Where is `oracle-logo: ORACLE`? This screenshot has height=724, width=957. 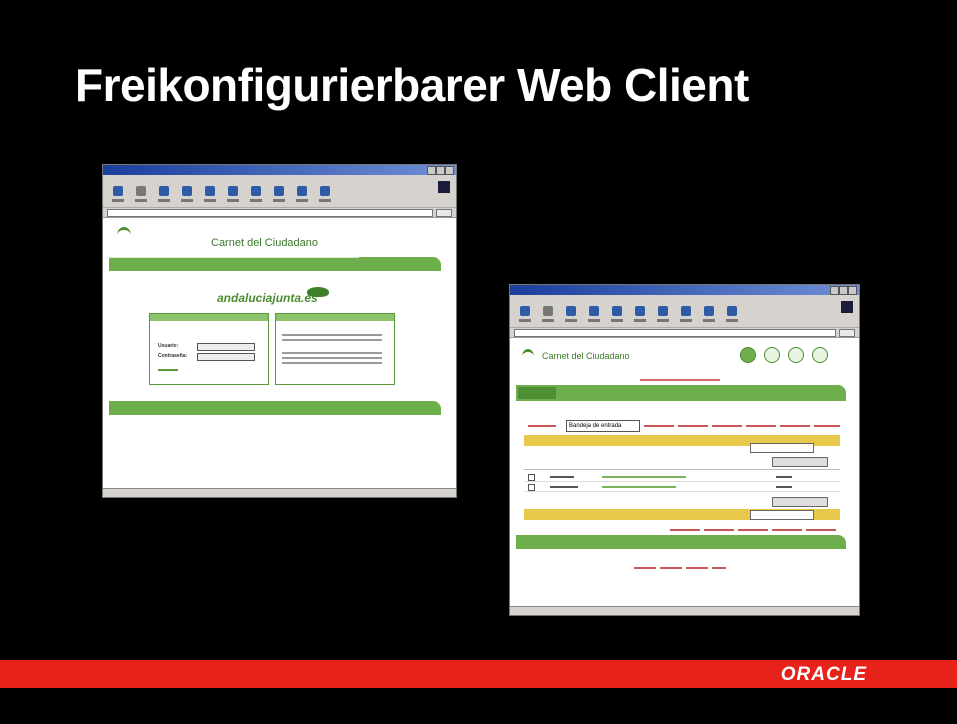 oracle-logo: ORACLE is located at coordinates (823, 674).